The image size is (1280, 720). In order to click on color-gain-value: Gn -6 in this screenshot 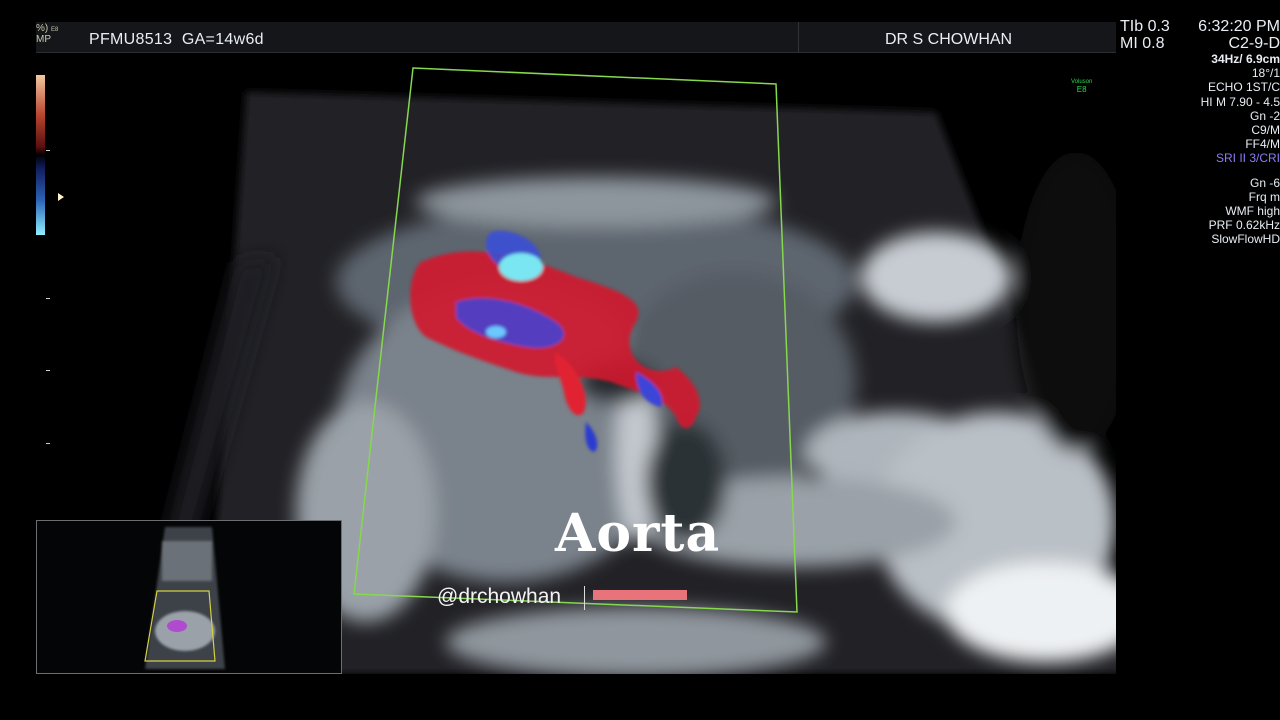, I will do `click(1264, 182)`.